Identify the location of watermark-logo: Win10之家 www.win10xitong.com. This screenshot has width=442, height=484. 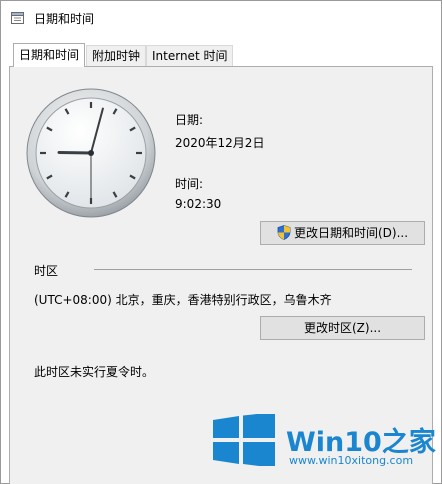
(323, 440).